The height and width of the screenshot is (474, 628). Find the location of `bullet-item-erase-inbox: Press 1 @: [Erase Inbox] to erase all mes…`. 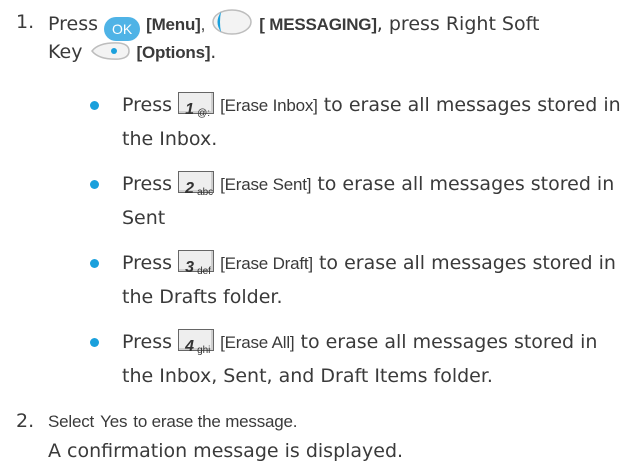

bullet-item-erase-inbox: Press 1 @: [Erase Inbox] to erase all mes… is located at coordinates (371, 105).